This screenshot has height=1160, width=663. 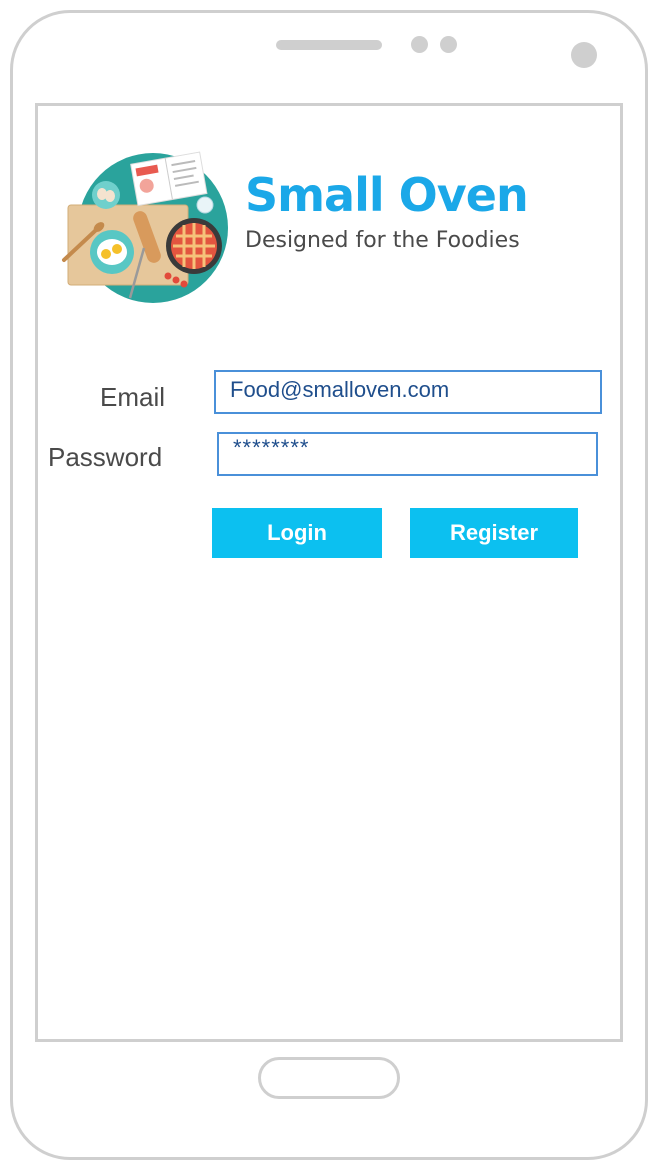 I want to click on home-button, so click(x=329, y=1078).